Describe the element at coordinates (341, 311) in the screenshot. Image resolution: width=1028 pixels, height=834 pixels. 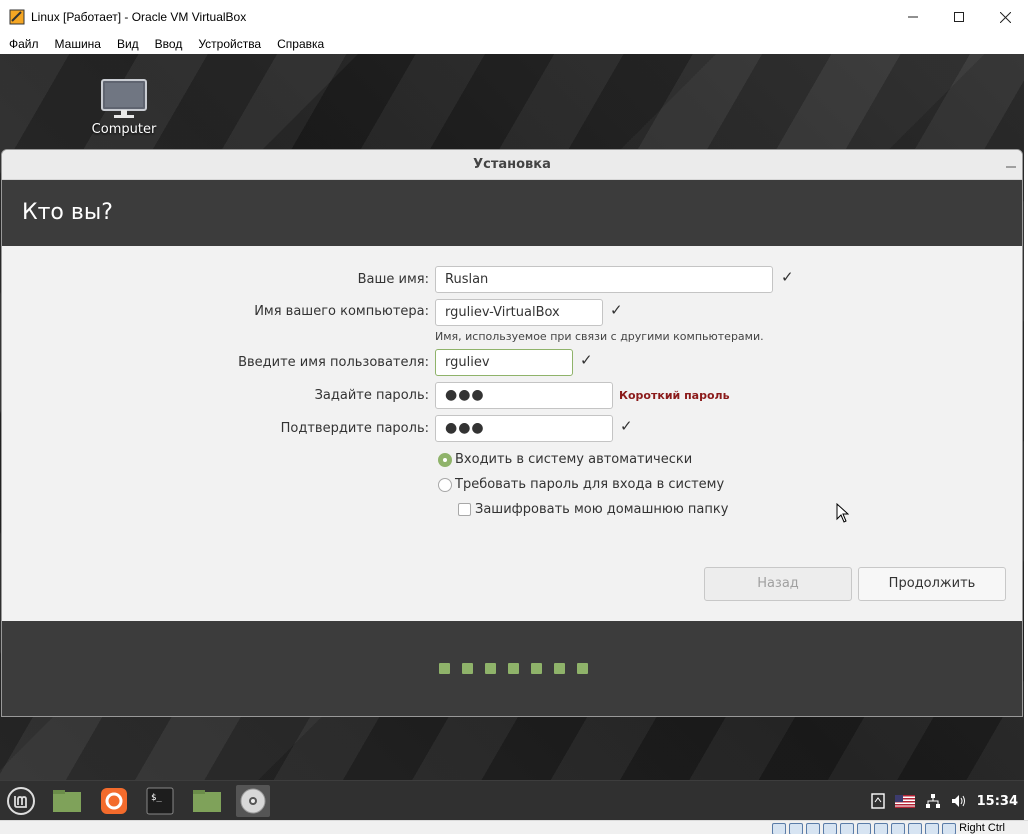
I see `computer-label: Имя вашего компьютера:` at that location.